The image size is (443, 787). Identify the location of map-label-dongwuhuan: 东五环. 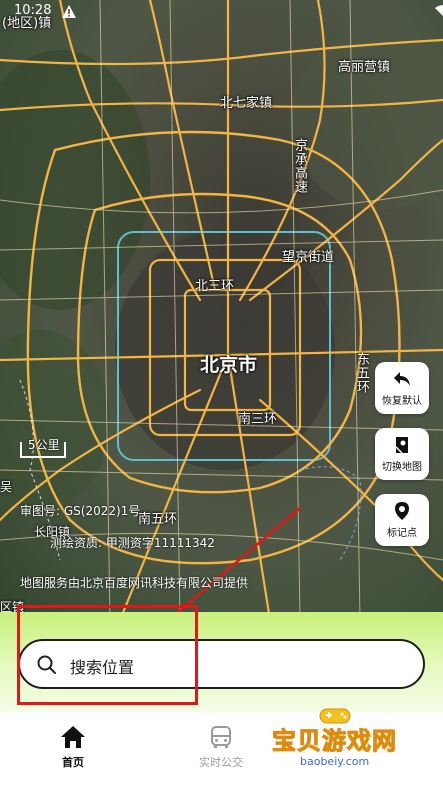
(361, 373).